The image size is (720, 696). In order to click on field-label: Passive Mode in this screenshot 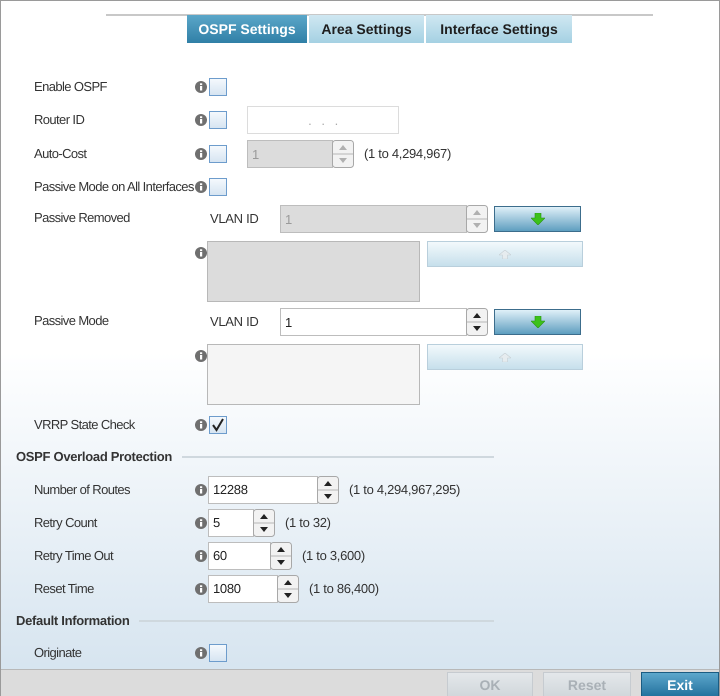, I will do `click(71, 320)`.